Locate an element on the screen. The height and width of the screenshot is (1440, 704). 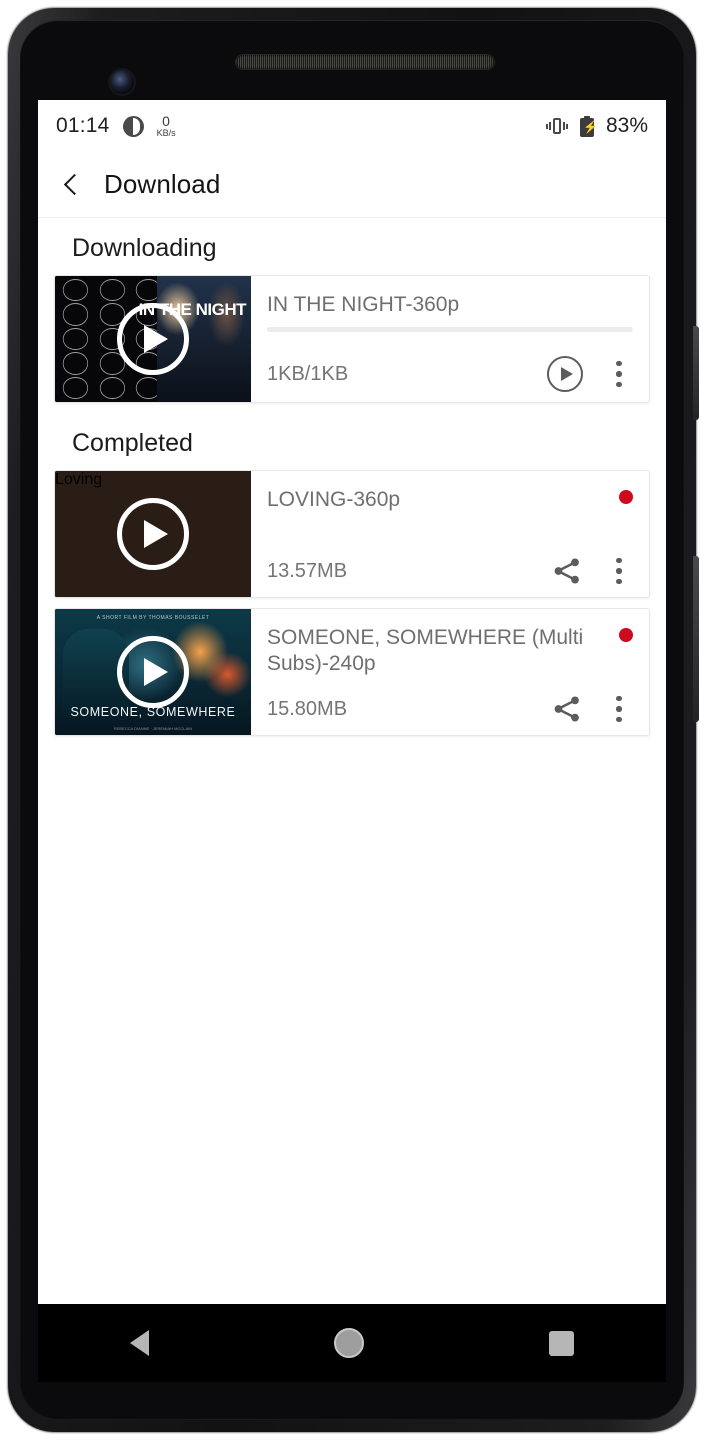
download-item-row: IN THE NIGHT IN THE NIGHT-360p 1KB/1KB is located at coordinates (352, 339).